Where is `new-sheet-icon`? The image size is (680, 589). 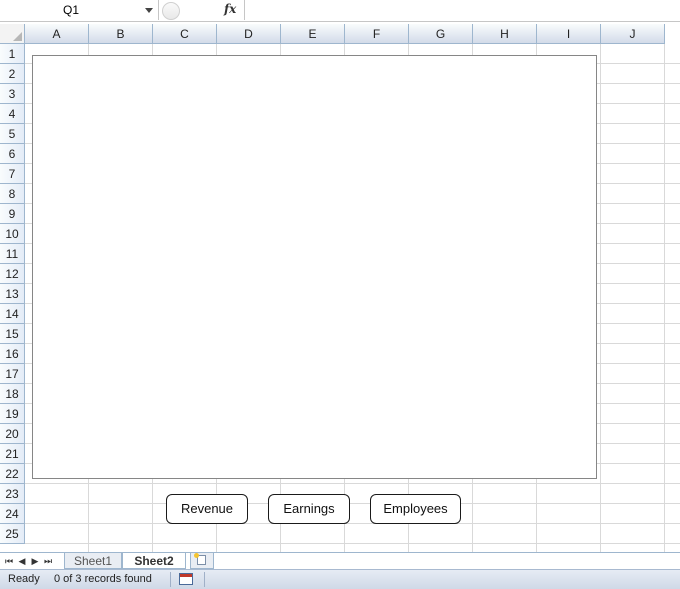
new-sheet-icon is located at coordinates (200, 559).